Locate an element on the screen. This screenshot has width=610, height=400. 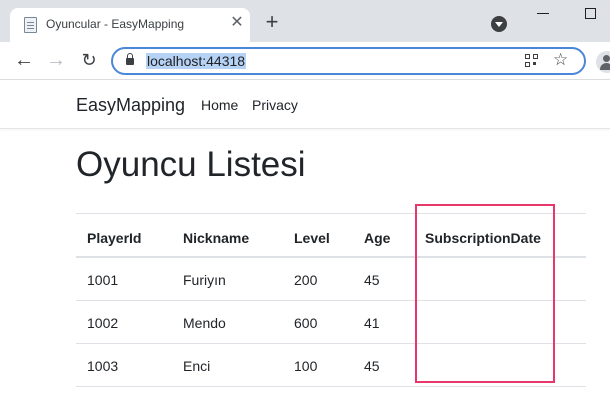
browser-tabstrip: Oyuncular - EasyMapping ✕ + is located at coordinates (305, 21).